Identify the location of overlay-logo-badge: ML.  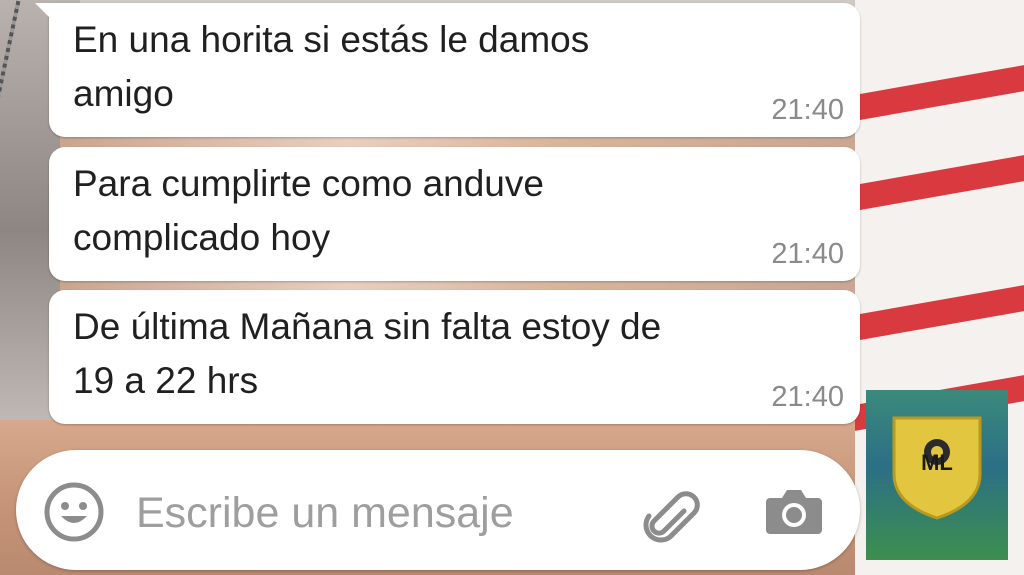
(937, 475).